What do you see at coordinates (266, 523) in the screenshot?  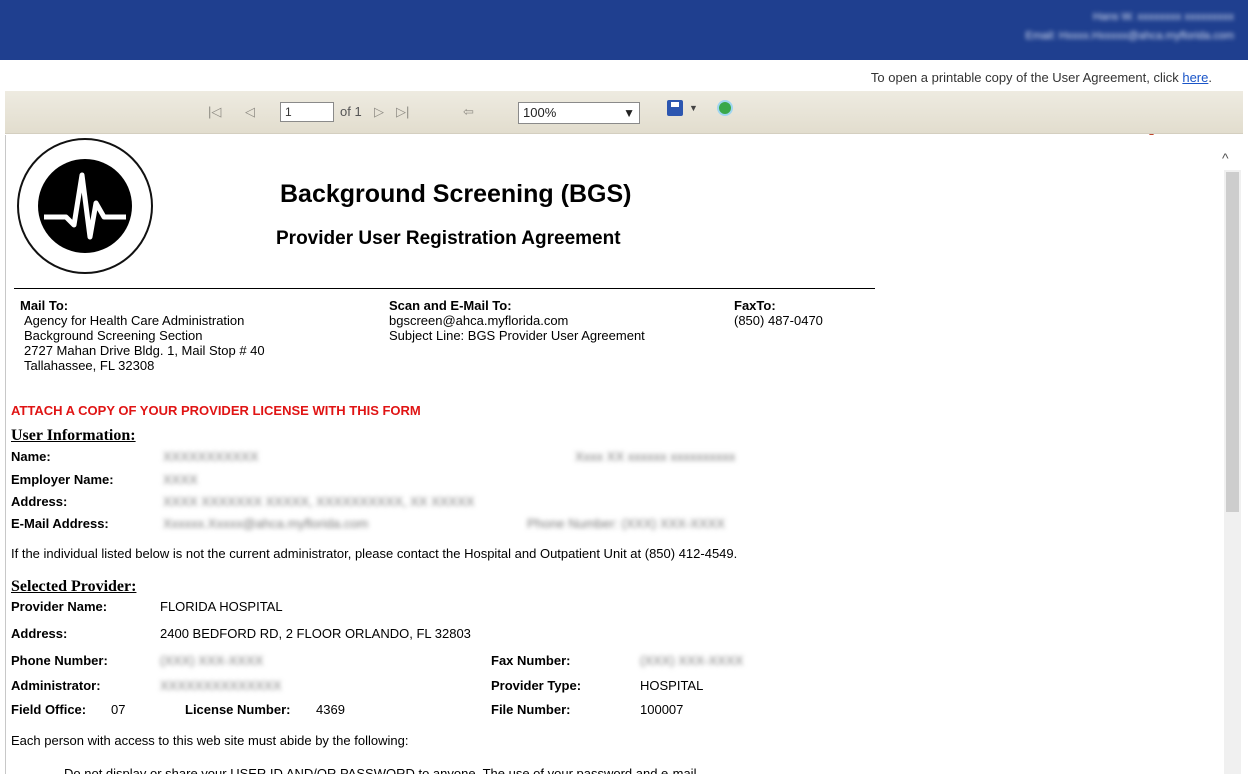 I see `email-value: Xxxxxx.Xxxxx@ahca.myflorida.com` at bounding box center [266, 523].